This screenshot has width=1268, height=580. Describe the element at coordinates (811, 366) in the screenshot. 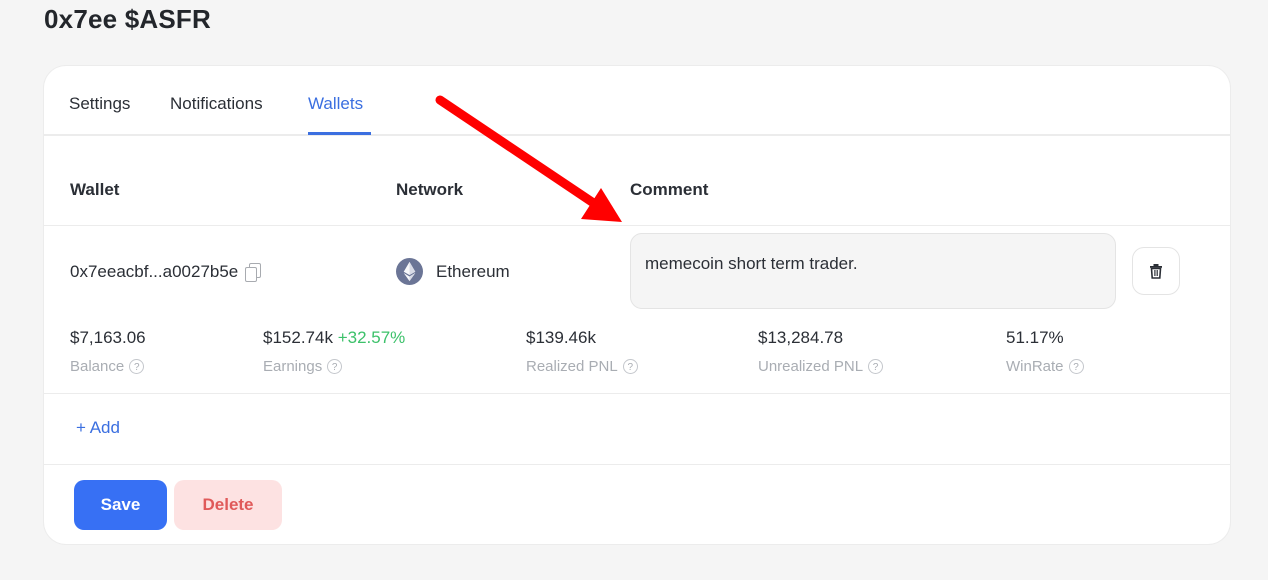

I see `stat-unrealized-pnl-label: Unrealized PNL` at that location.